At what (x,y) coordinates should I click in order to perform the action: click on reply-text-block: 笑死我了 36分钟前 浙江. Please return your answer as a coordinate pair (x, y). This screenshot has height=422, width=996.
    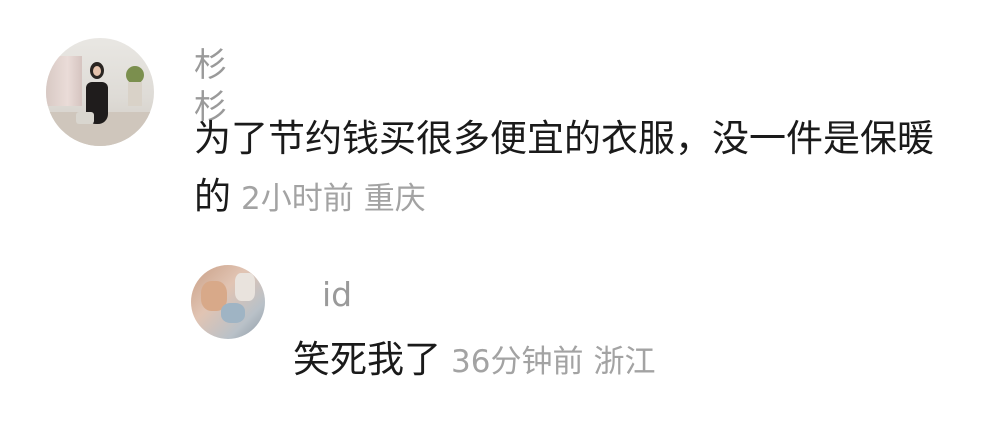
    Looking at the image, I should click on (474, 361).